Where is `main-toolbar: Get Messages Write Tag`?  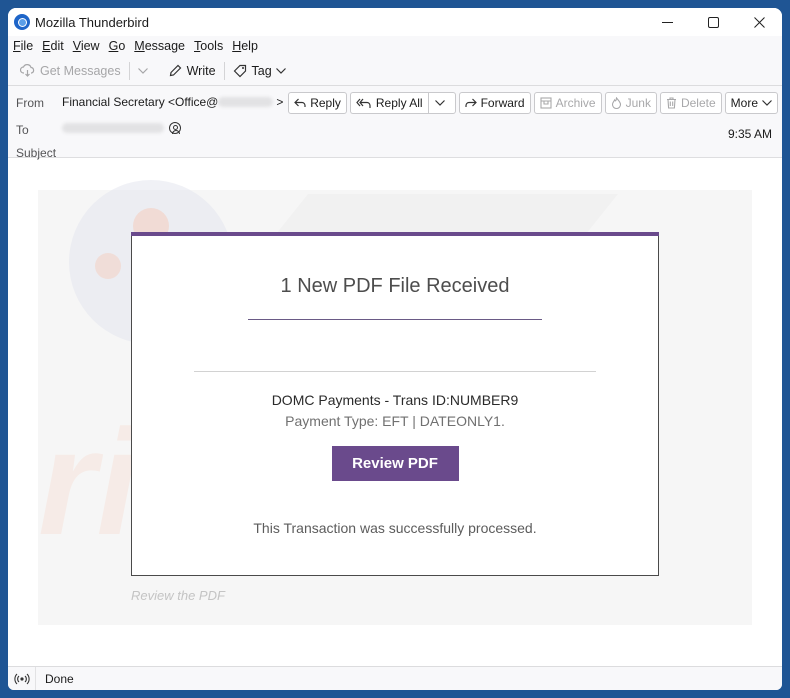 main-toolbar: Get Messages Write Tag is located at coordinates (395, 71).